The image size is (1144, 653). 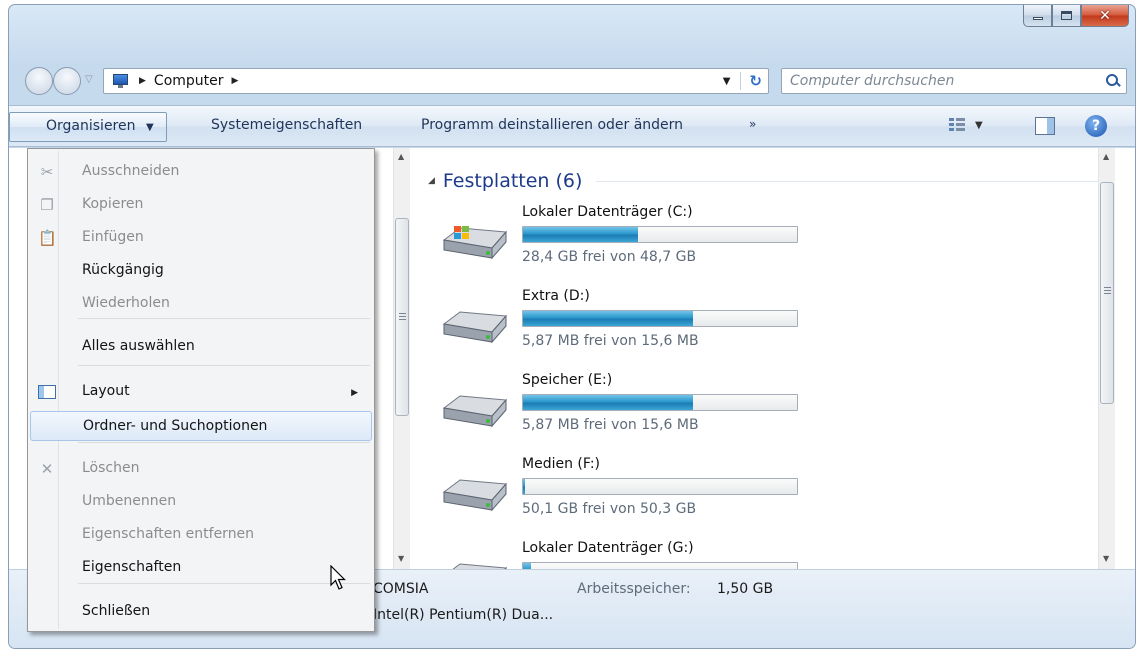 I want to click on menu-item-label: Umbenennen, so click(x=129, y=501).